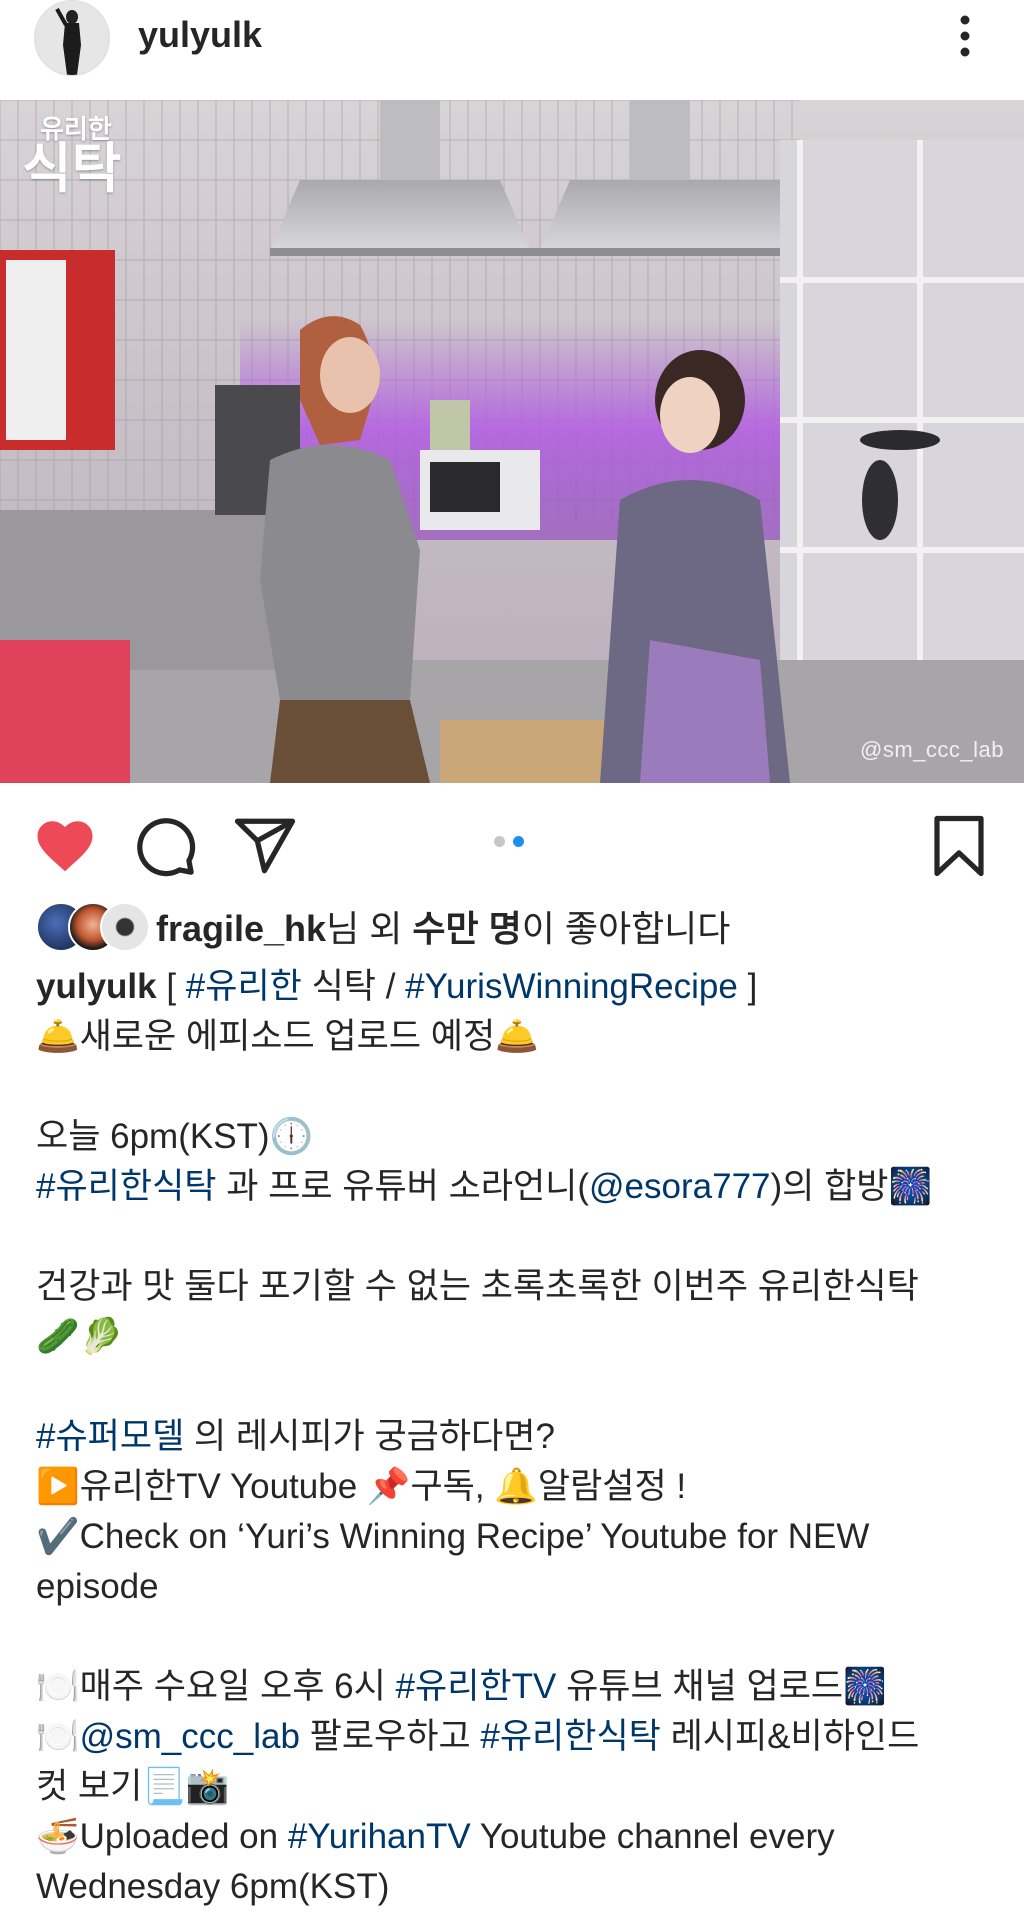 The height and width of the screenshot is (1915, 1024). Describe the element at coordinates (959, 846) in the screenshot. I see `bookmark-icon` at that location.